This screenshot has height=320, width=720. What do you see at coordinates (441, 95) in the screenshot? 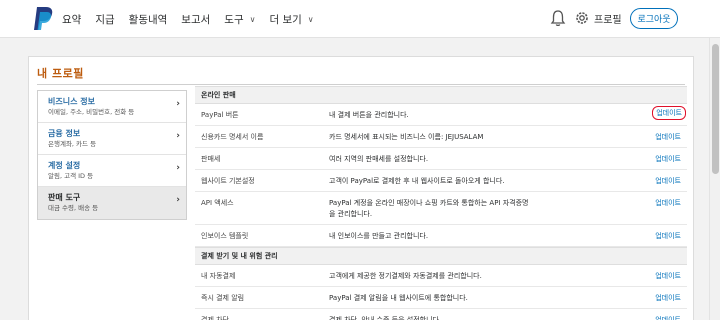
I see `section-heading: 온라인 판매` at bounding box center [441, 95].